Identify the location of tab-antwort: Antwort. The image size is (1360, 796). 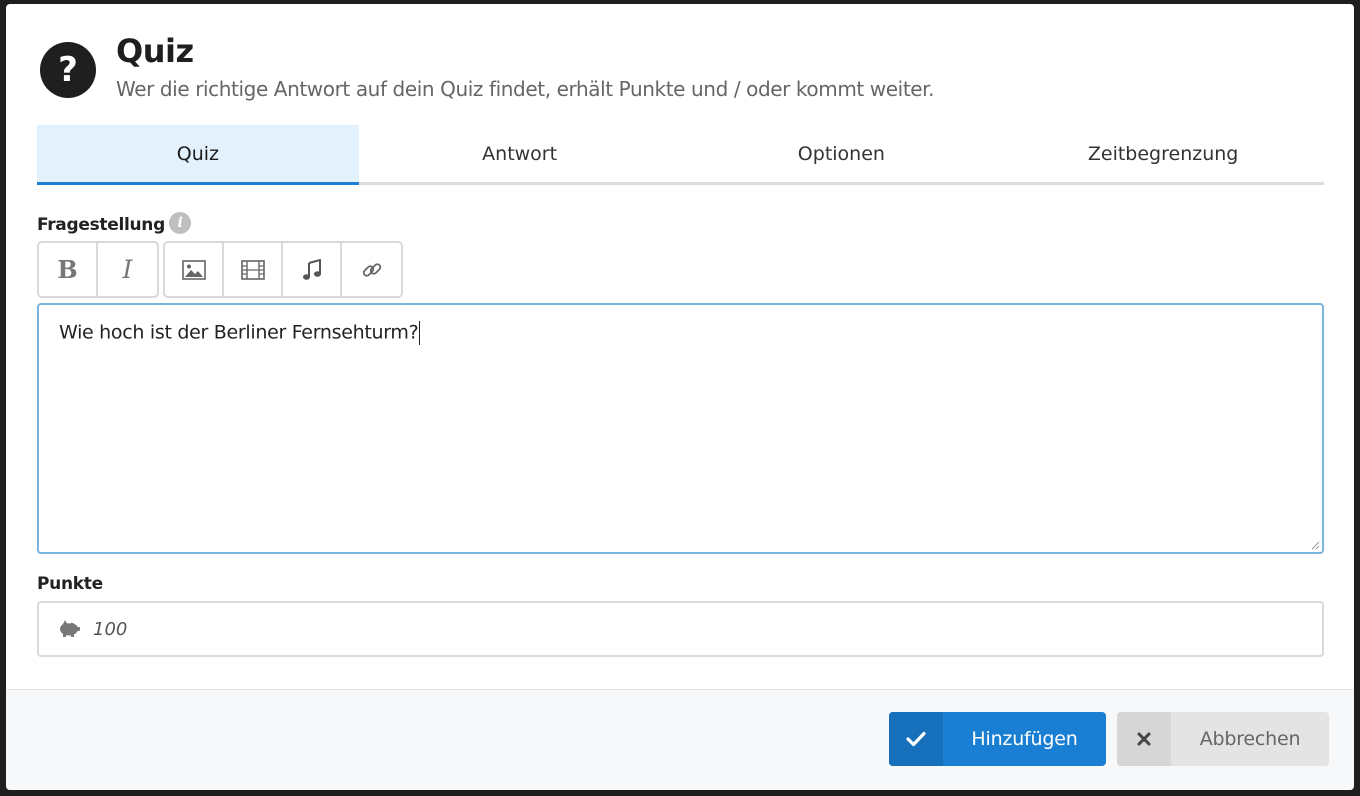
(520, 153).